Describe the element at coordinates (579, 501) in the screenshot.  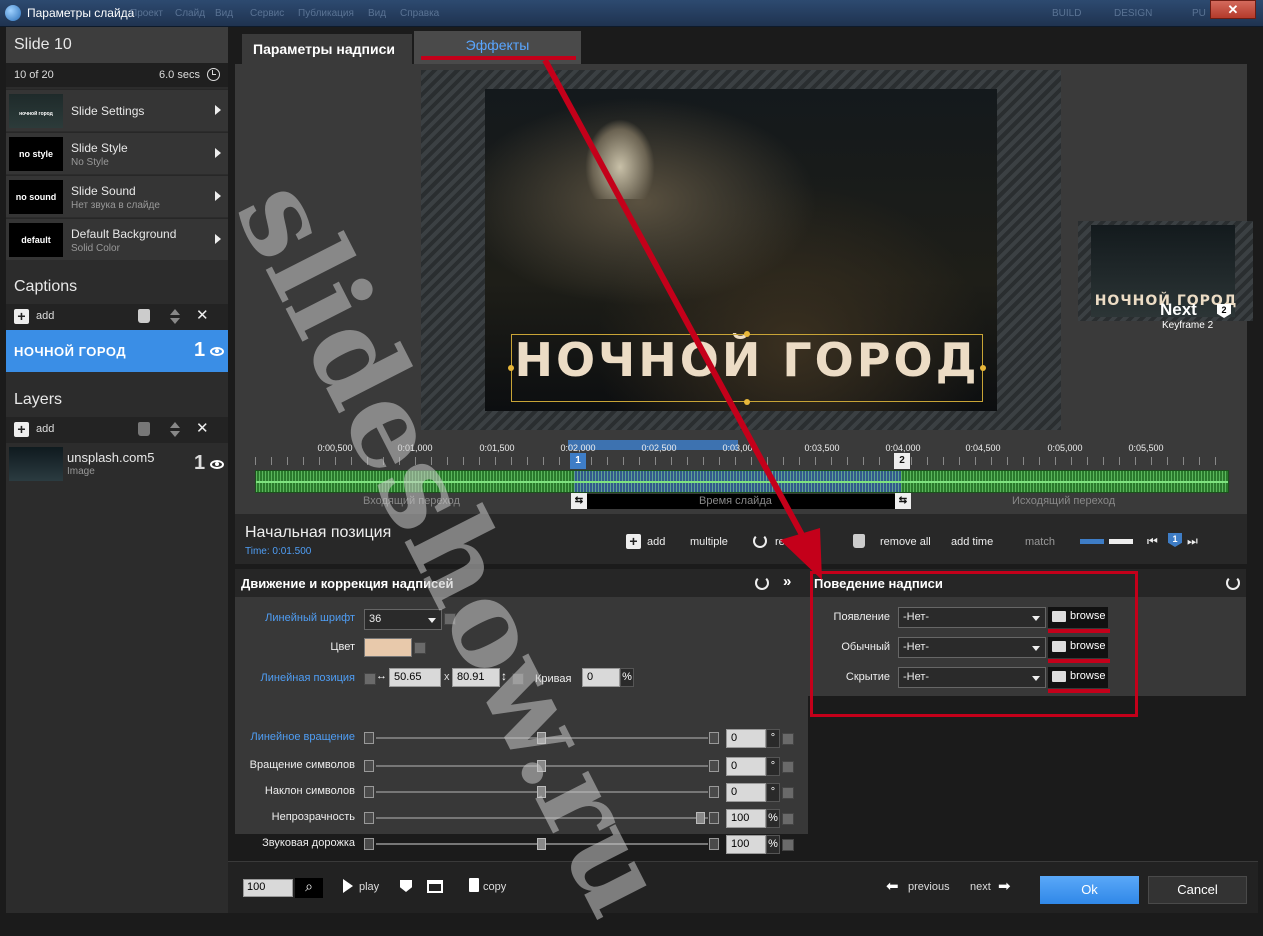
I see `transition-in-marker: ⇆` at that location.